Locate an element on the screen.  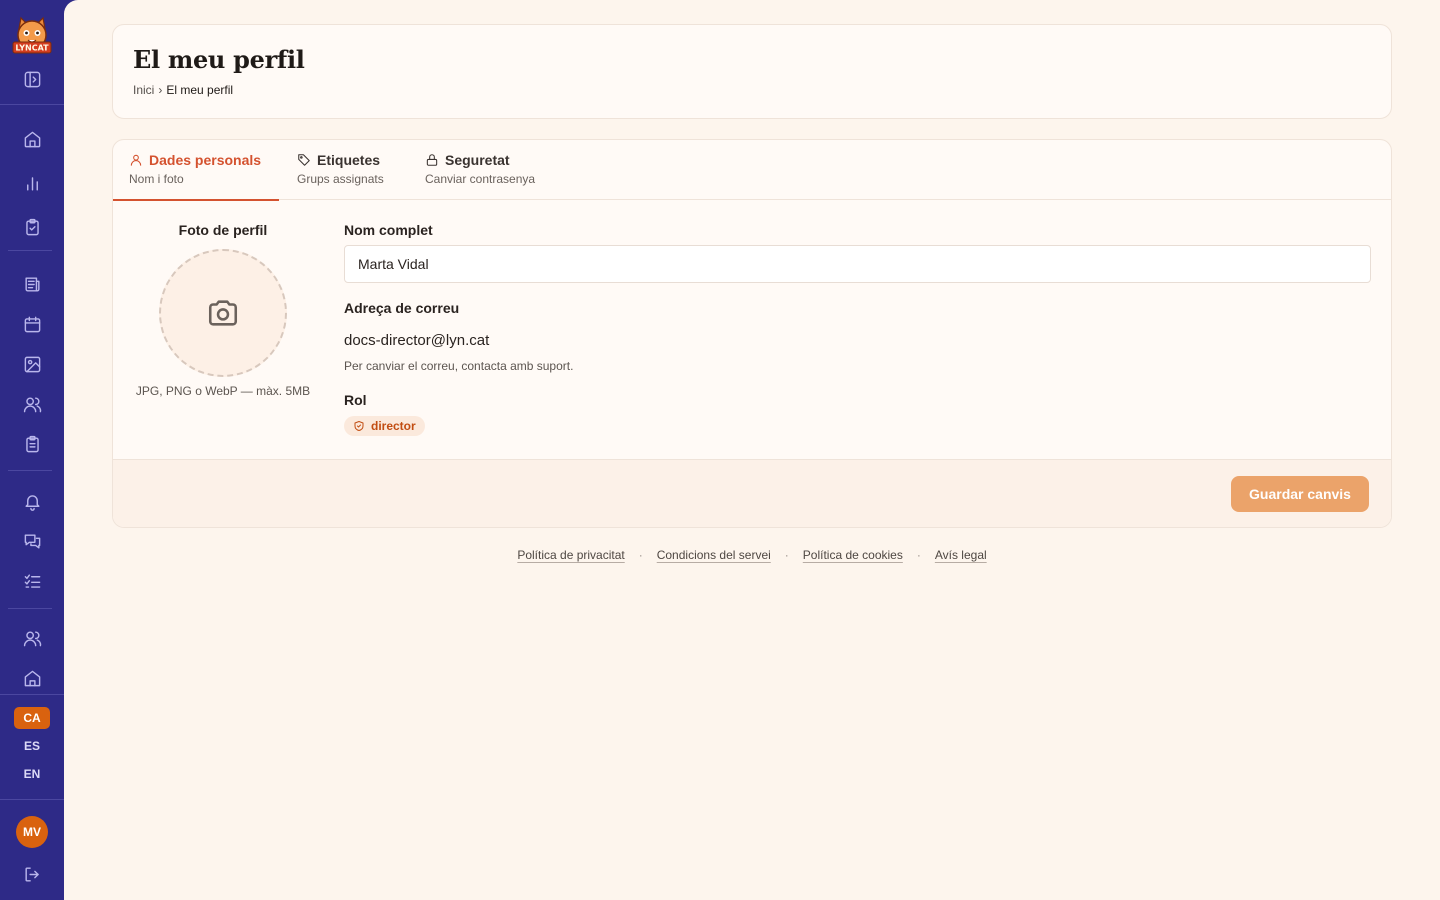
cookie-policy-link: Política de cookies is located at coordinates (853, 555).